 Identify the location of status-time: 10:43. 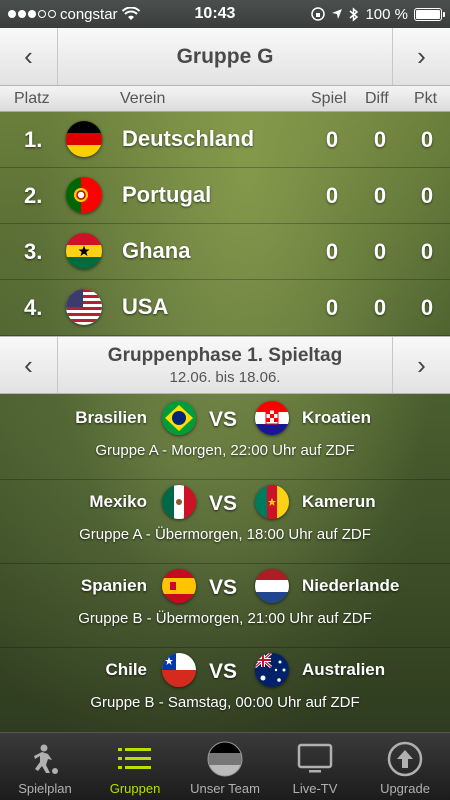
(215, 13).